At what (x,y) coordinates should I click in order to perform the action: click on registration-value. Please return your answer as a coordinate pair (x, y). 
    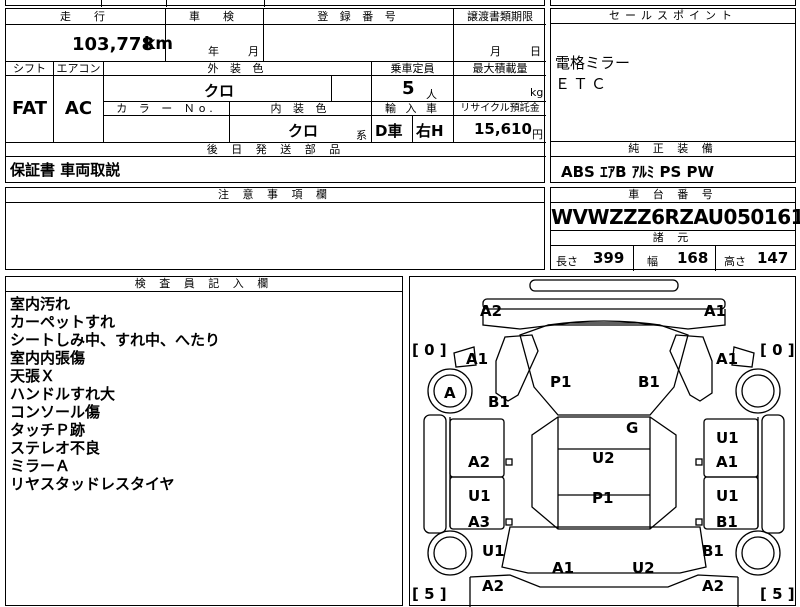
    Looking at the image, I should click on (359, 43).